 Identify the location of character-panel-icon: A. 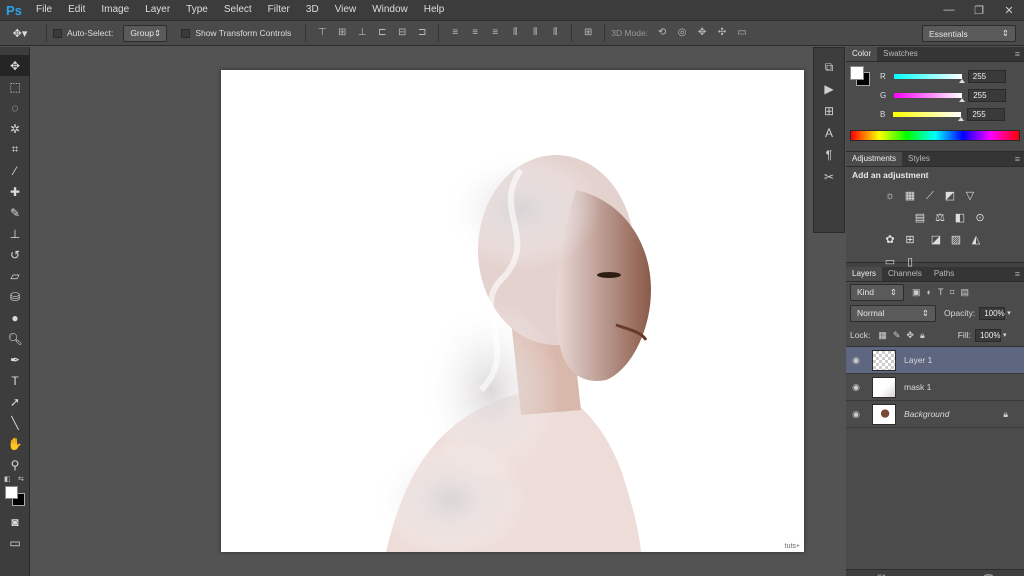
(829, 133).